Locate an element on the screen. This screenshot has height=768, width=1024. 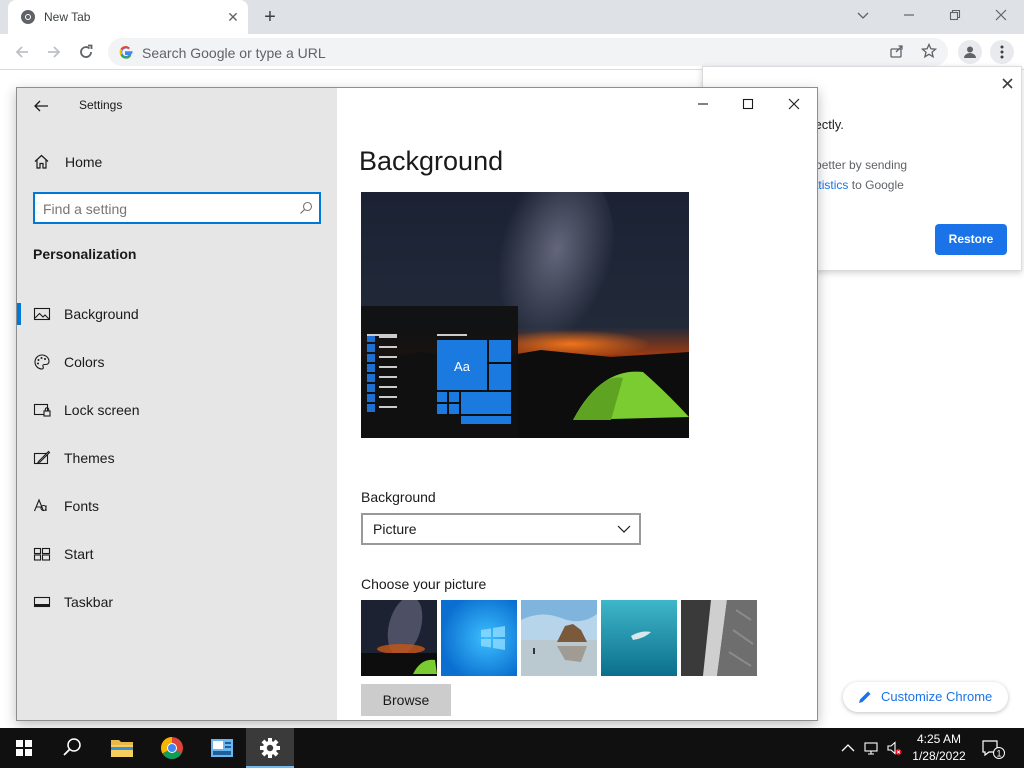
back-arrow-icon is located at coordinates (42, 105).